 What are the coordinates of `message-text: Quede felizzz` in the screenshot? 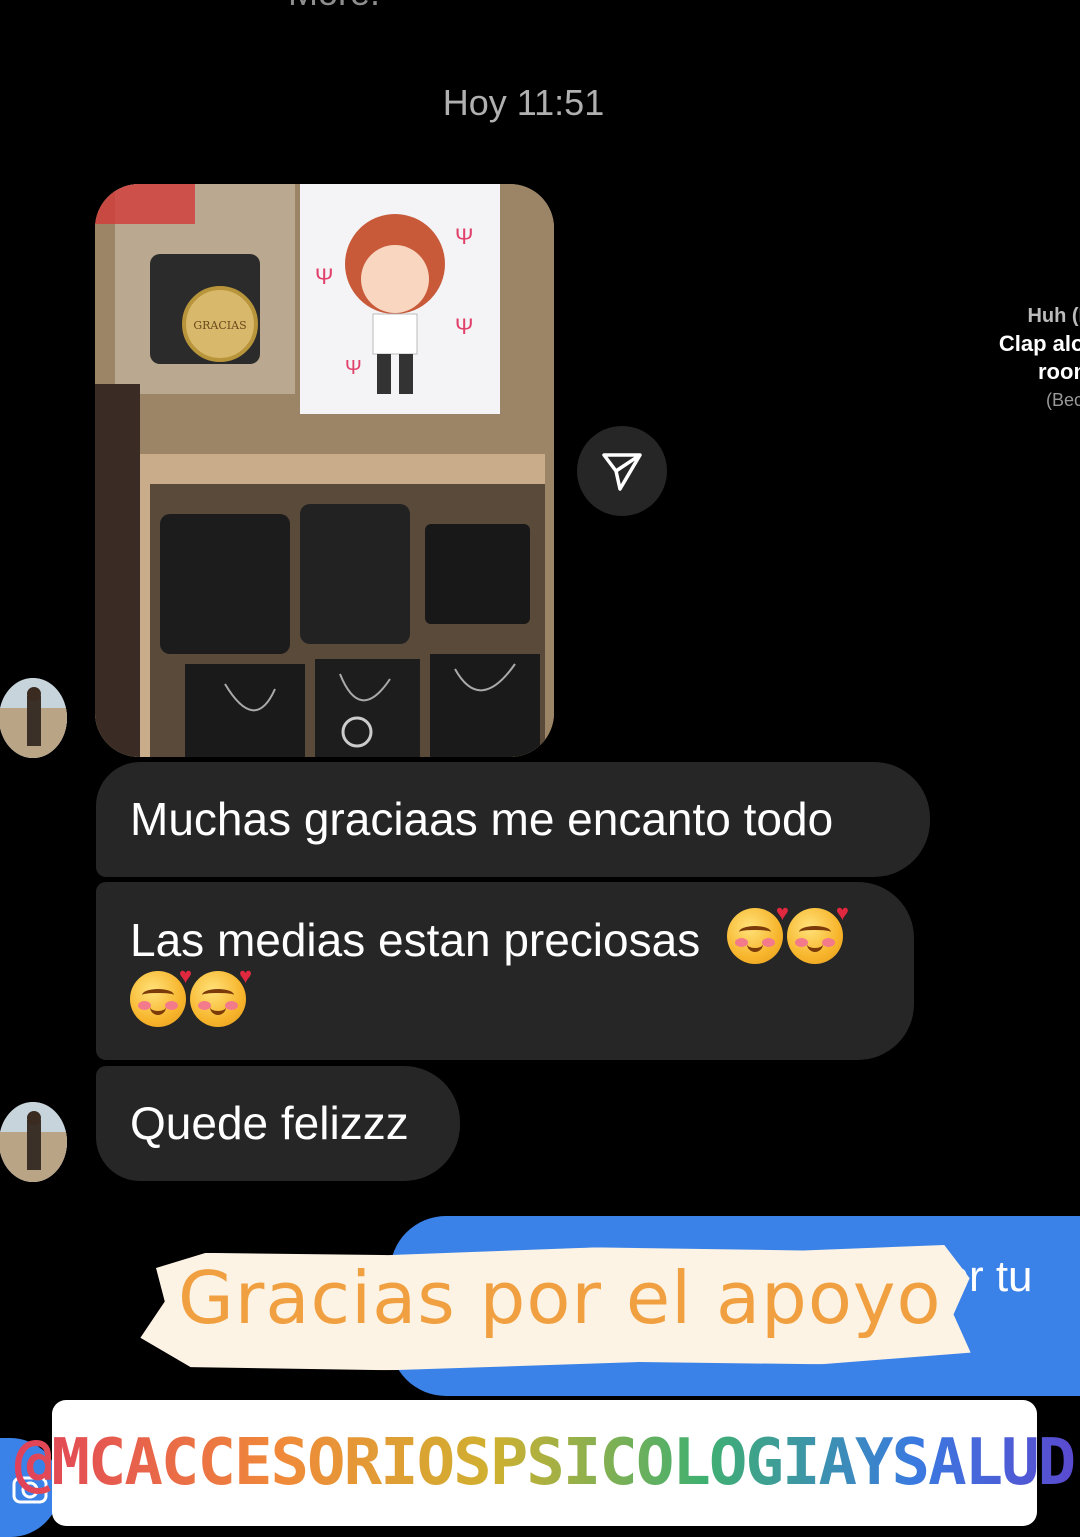 It's located at (269, 1123).